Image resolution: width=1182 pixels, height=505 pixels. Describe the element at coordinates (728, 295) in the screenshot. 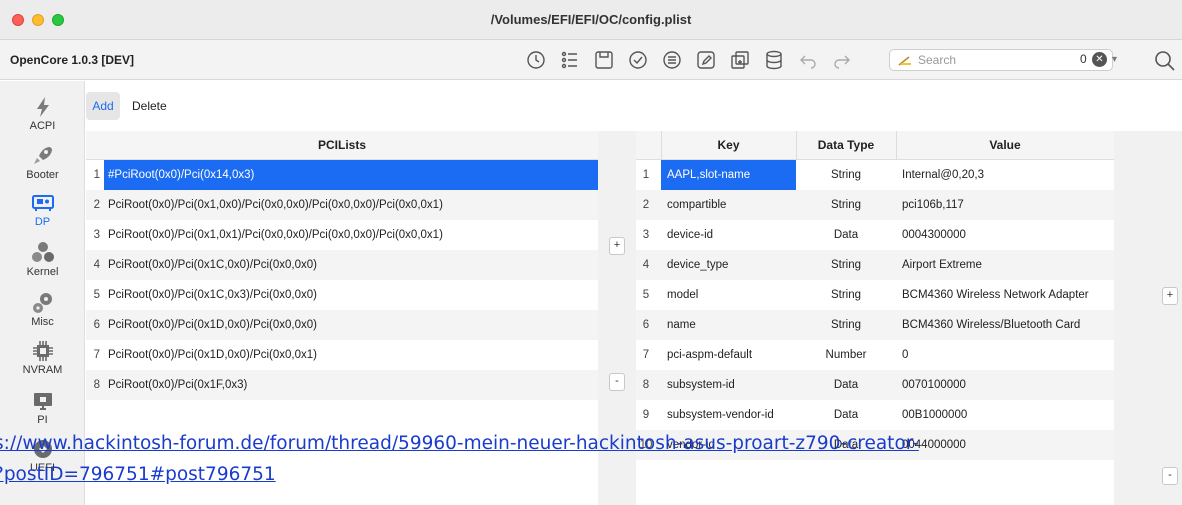

I see `property-key: model` at that location.